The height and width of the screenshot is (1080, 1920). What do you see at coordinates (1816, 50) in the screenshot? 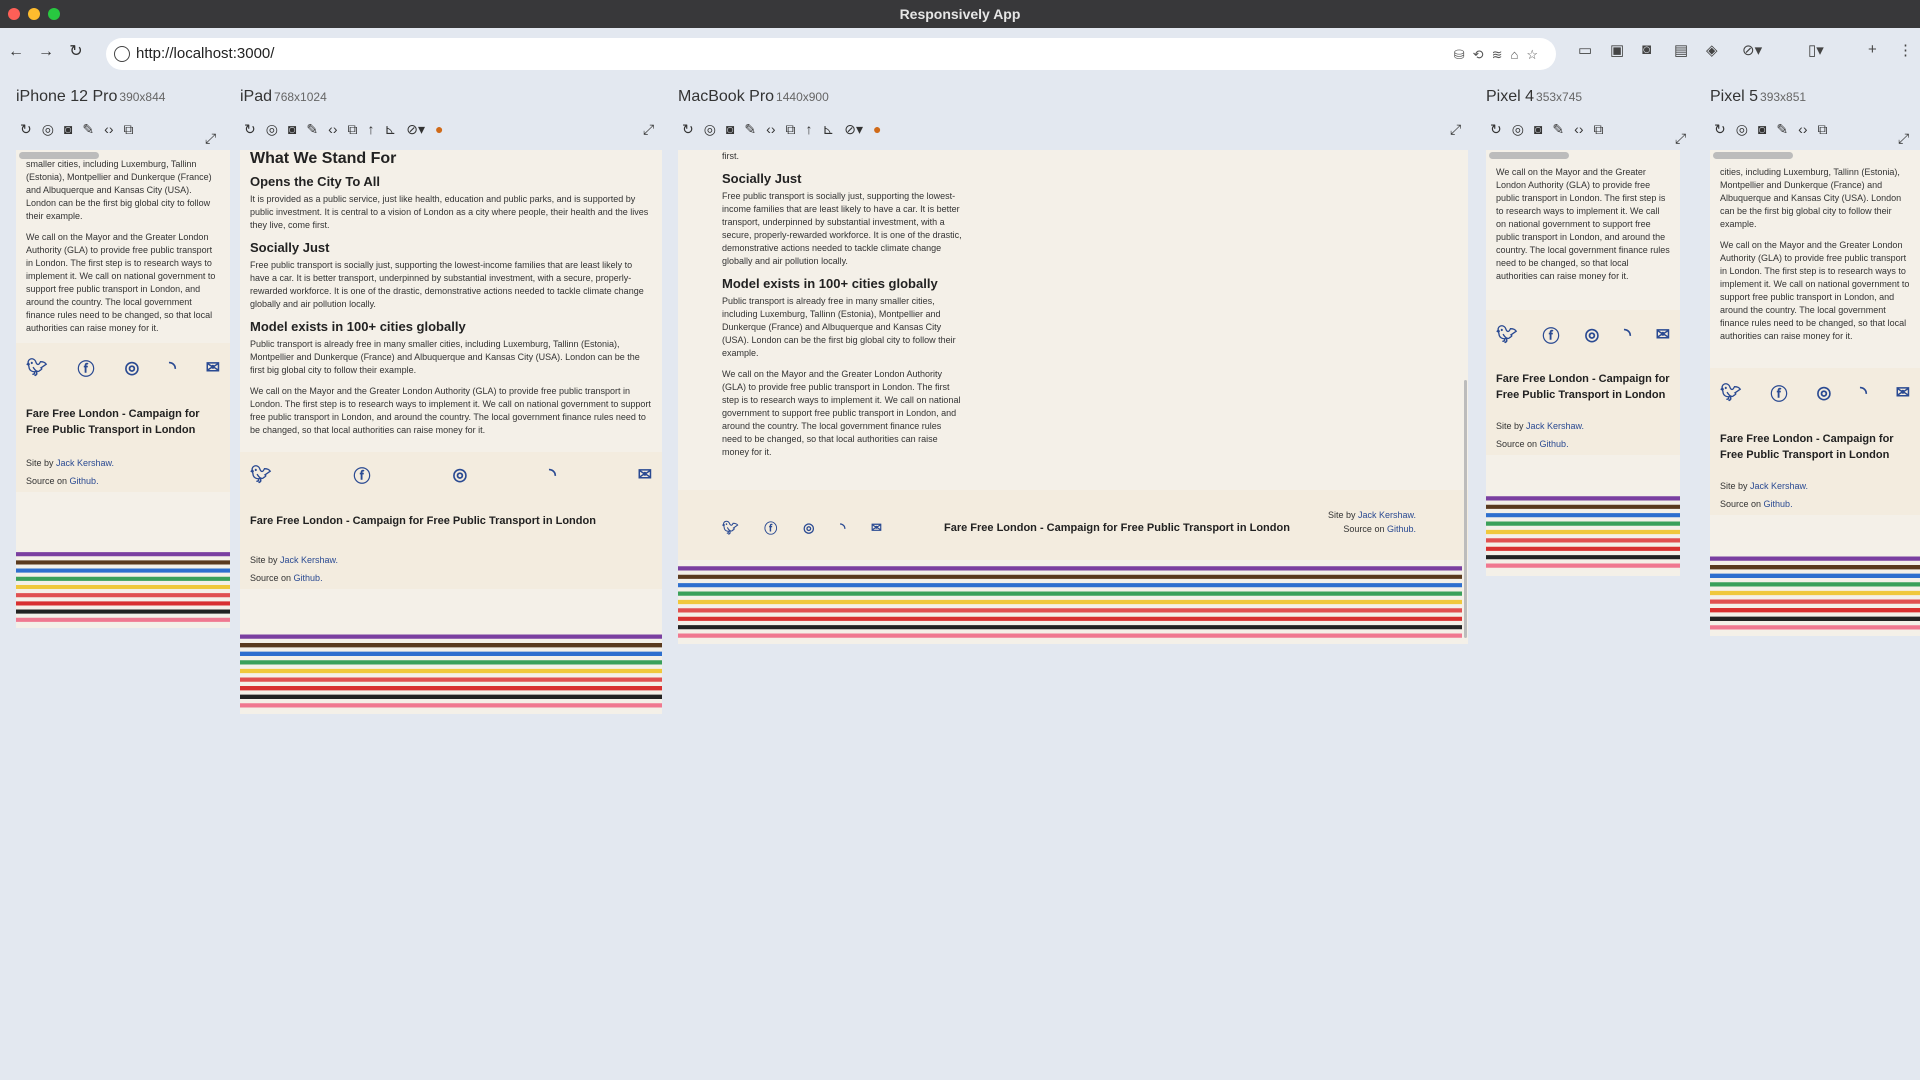
I see `device-menu-icon: ▯▾` at bounding box center [1816, 50].